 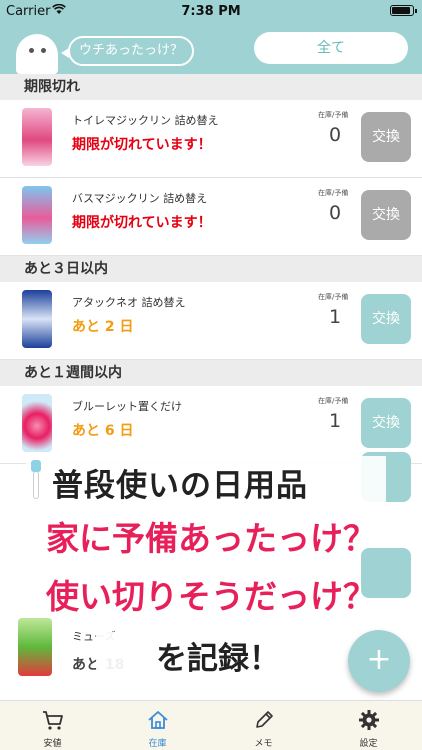 I want to click on list-item: アタックネオ 詰め替え あと 2 日 在庫/予備 1 交換, so click(x=211, y=321).